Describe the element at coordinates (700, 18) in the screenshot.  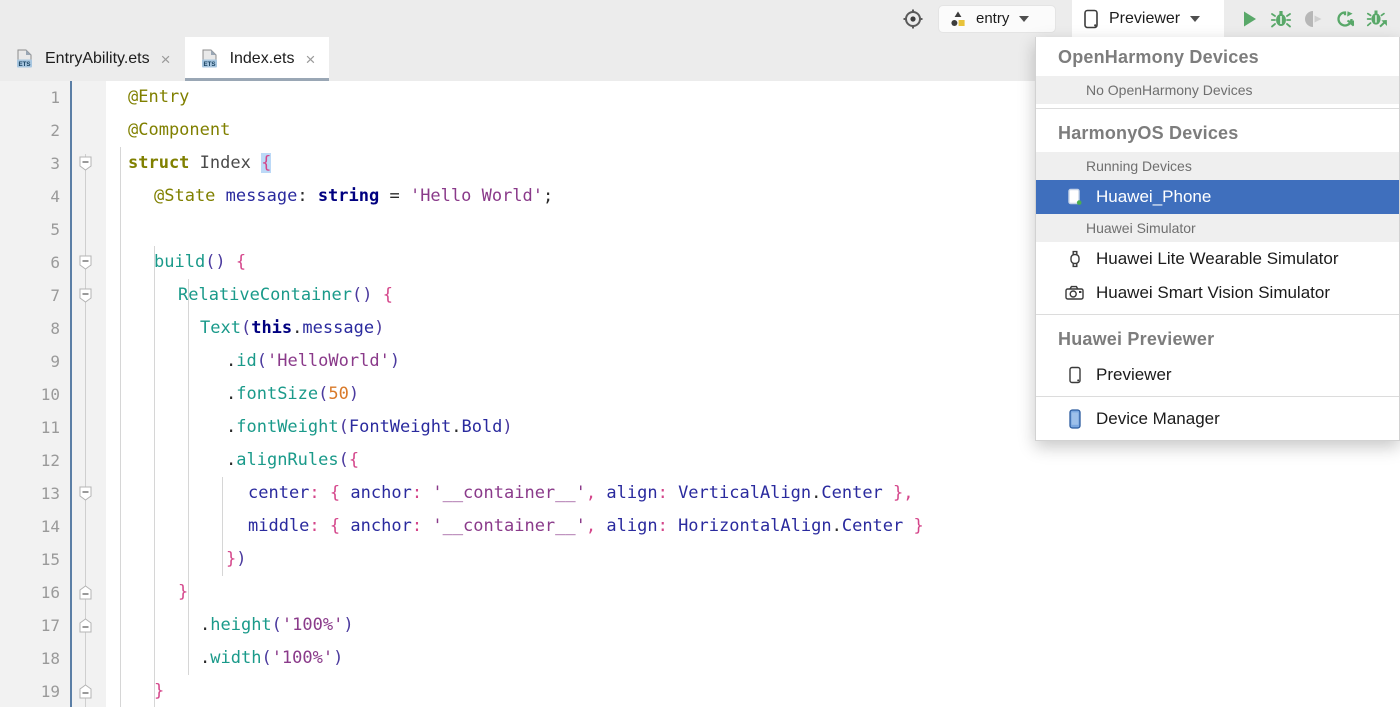
I see `main-toolbar: entry Previewer` at that location.